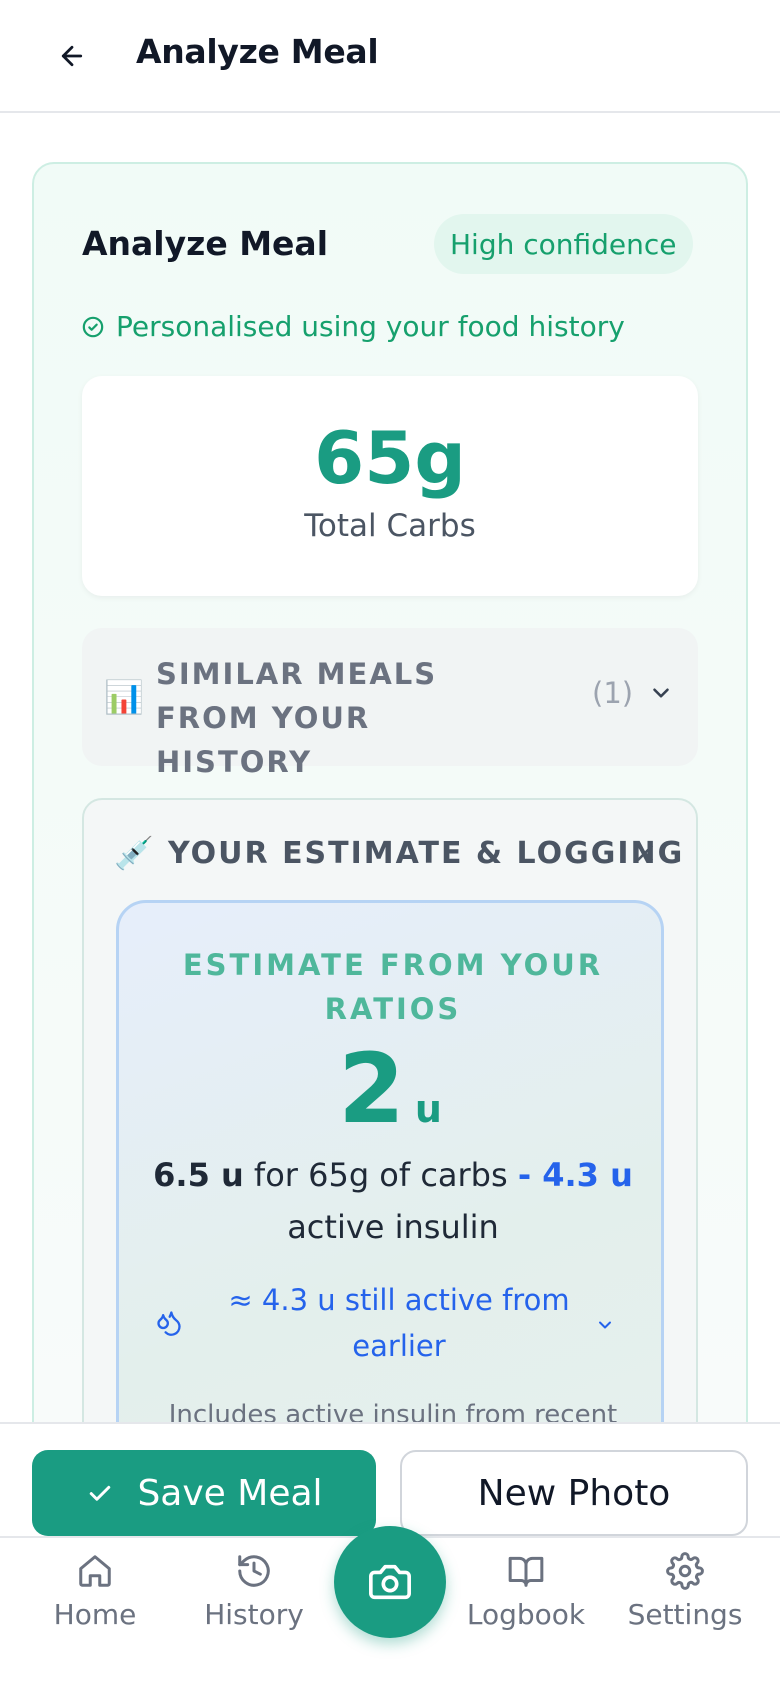  I want to click on total-carbs-panel: 65g Total Carbs, so click(390, 486).